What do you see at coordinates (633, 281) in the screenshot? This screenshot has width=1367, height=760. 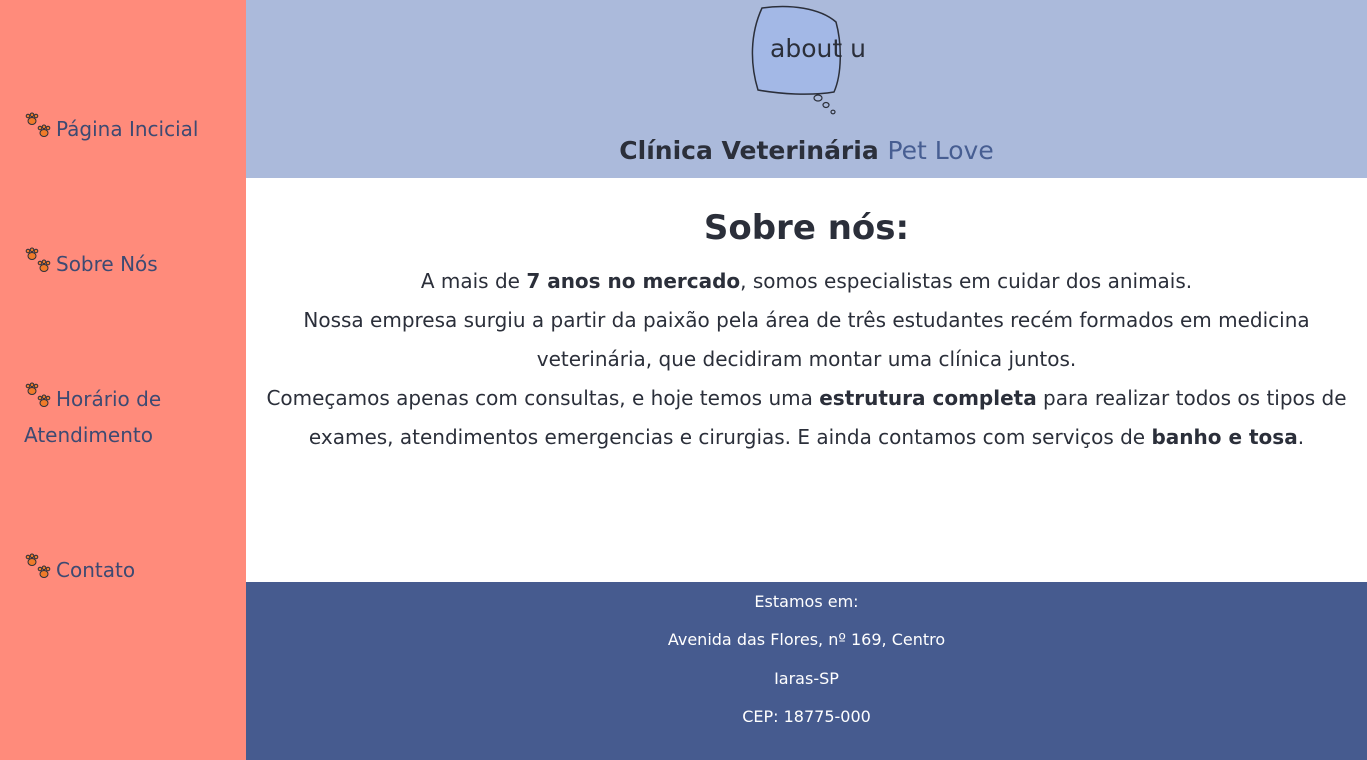 I see `highlight-years: 7 anos no mercado` at bounding box center [633, 281].